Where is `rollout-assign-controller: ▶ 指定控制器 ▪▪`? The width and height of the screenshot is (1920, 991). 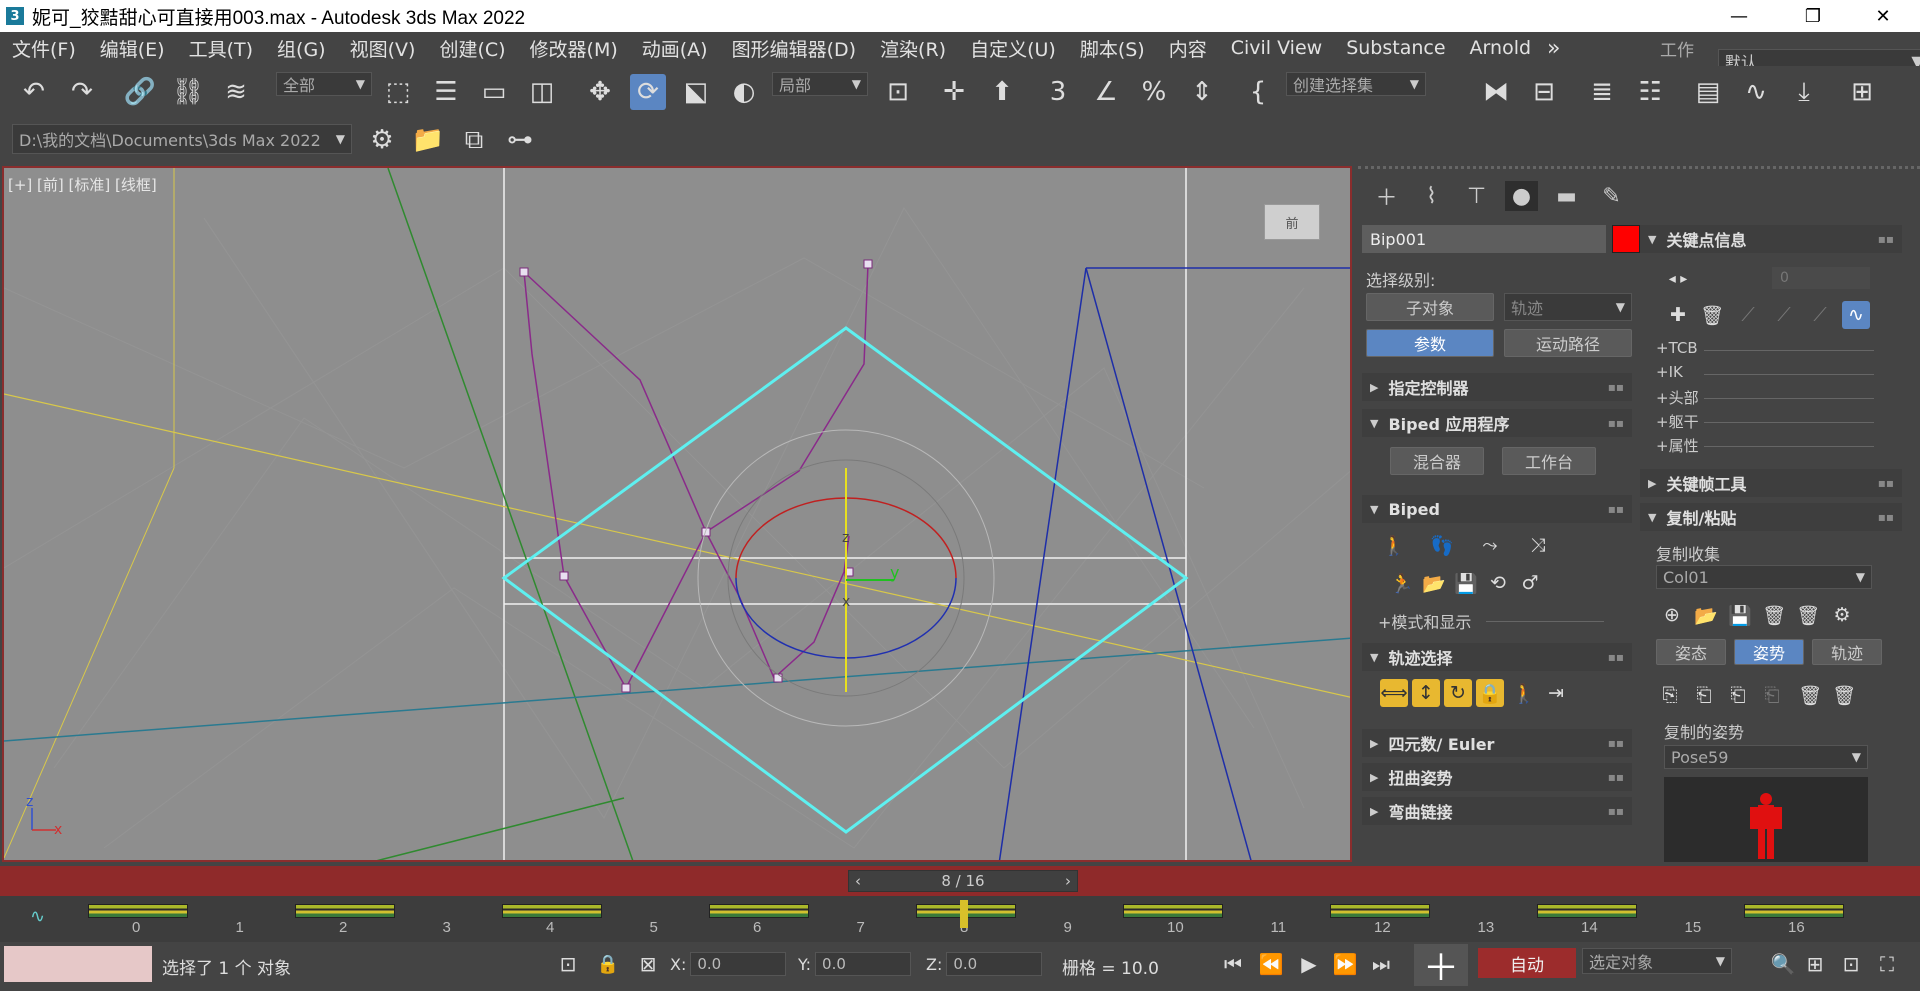
rollout-assign-controller: ▶ 指定控制器 ▪▪ is located at coordinates (1497, 387).